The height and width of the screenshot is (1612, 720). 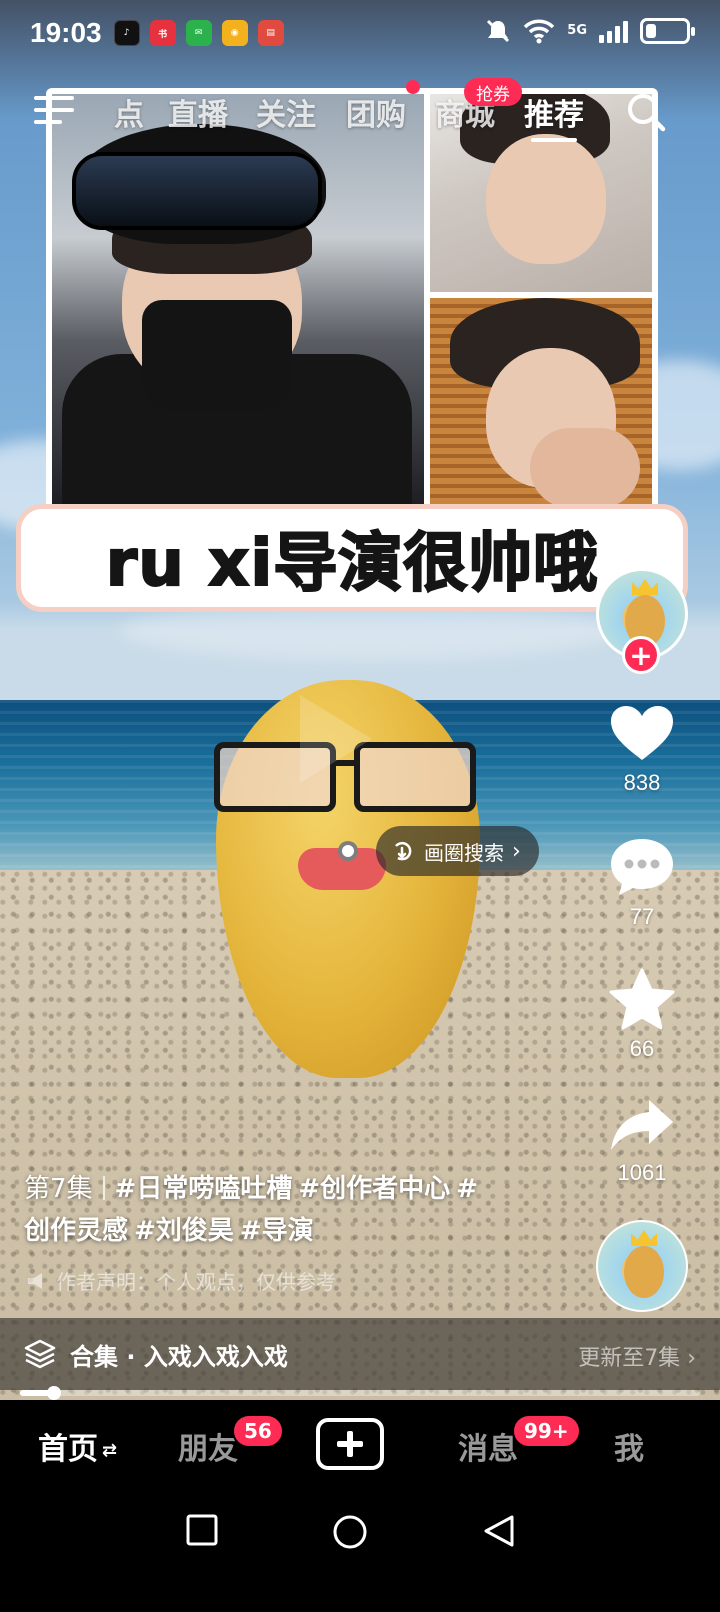 What do you see at coordinates (350, 1532) in the screenshot?
I see `home-circle-icon` at bounding box center [350, 1532].